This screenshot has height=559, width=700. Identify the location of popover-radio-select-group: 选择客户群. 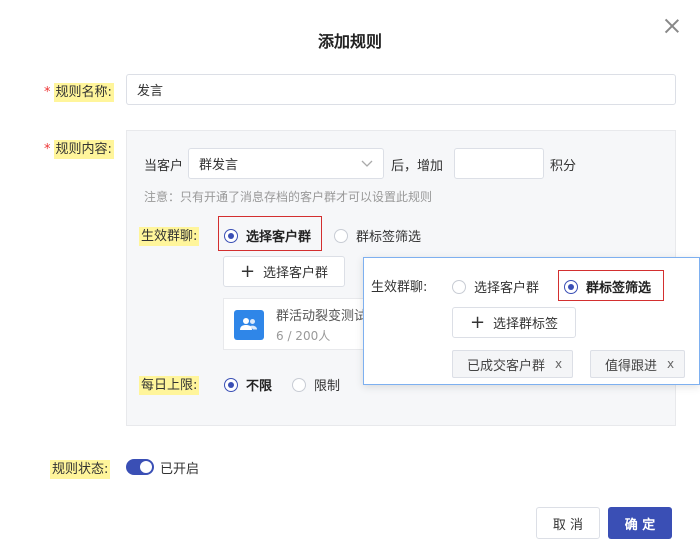
(495, 286).